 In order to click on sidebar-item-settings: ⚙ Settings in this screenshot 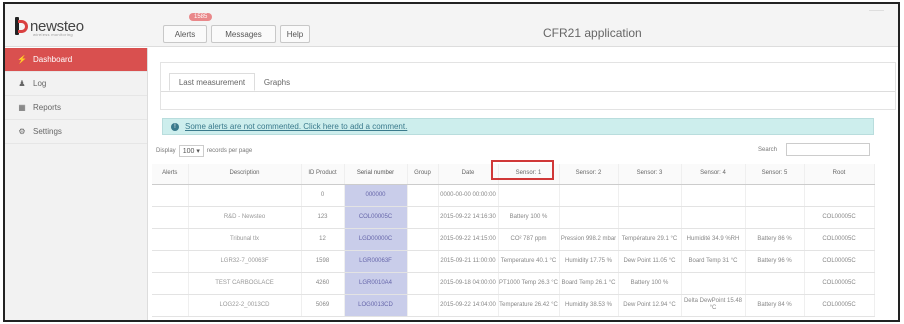, I will do `click(76, 132)`.